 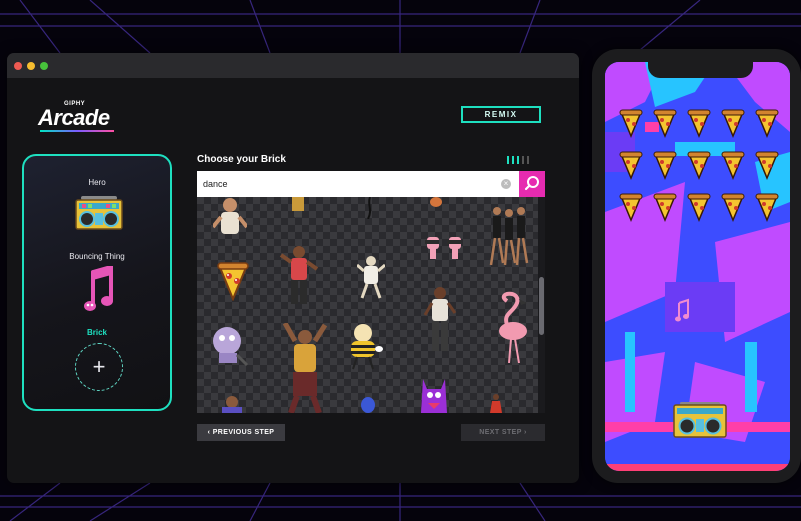 I want to click on dancing-woman-gif, so click(x=440, y=319).